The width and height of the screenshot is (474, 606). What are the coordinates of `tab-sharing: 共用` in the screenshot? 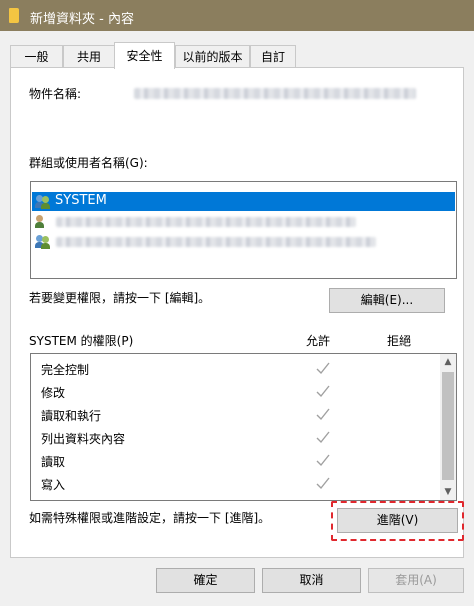 It's located at (89, 56).